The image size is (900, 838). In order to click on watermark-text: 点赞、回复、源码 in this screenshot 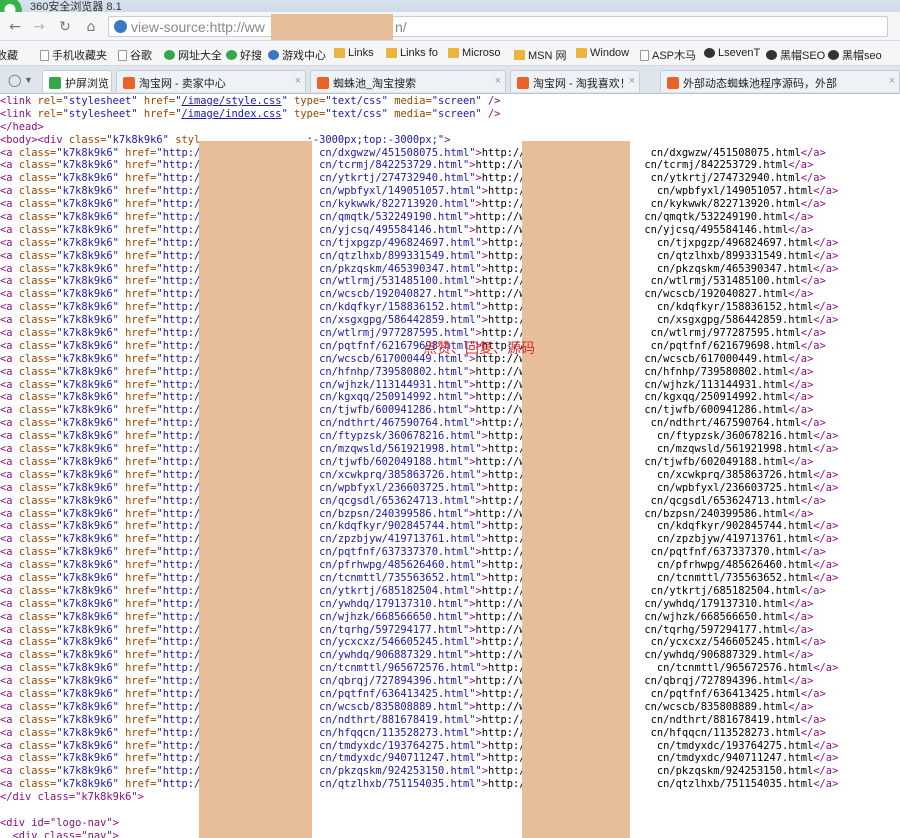, I will do `click(479, 349)`.